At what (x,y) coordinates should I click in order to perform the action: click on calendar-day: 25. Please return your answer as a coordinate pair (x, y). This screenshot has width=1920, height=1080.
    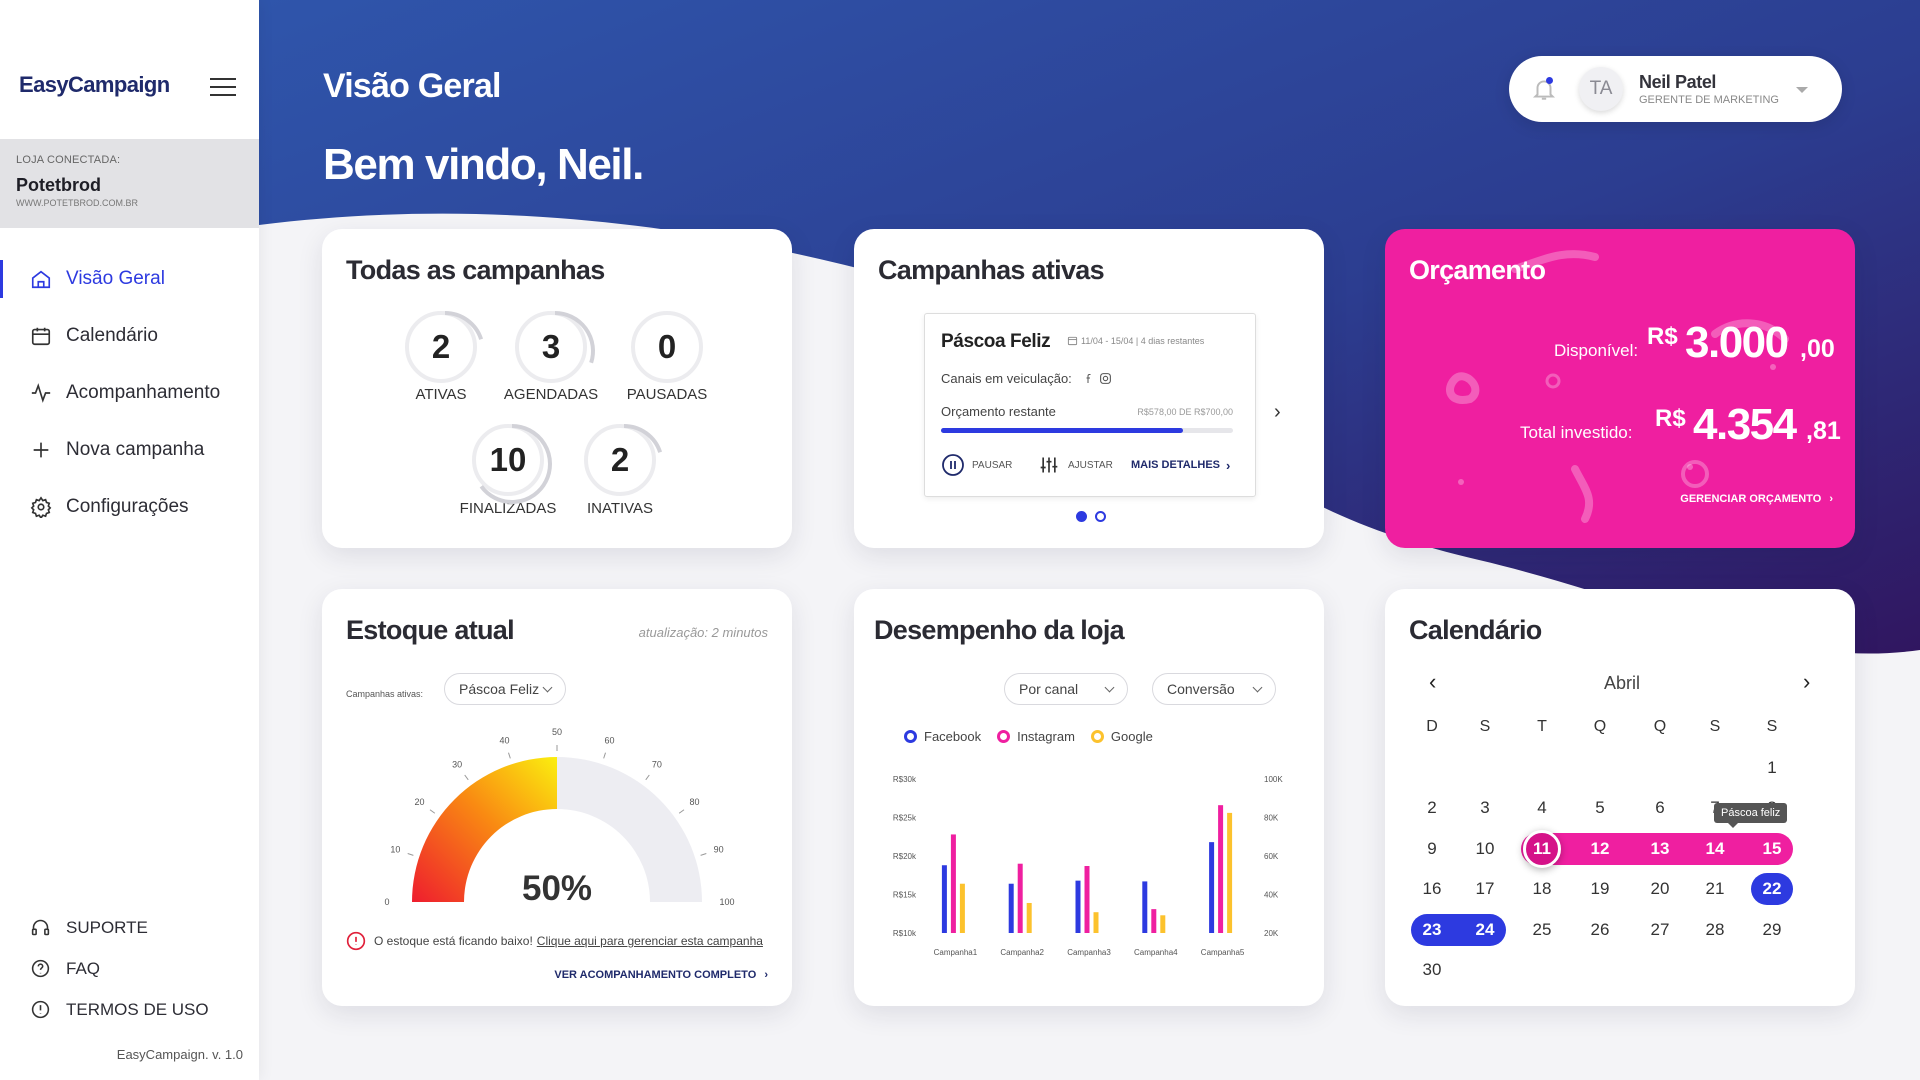
    Looking at the image, I should click on (1542, 930).